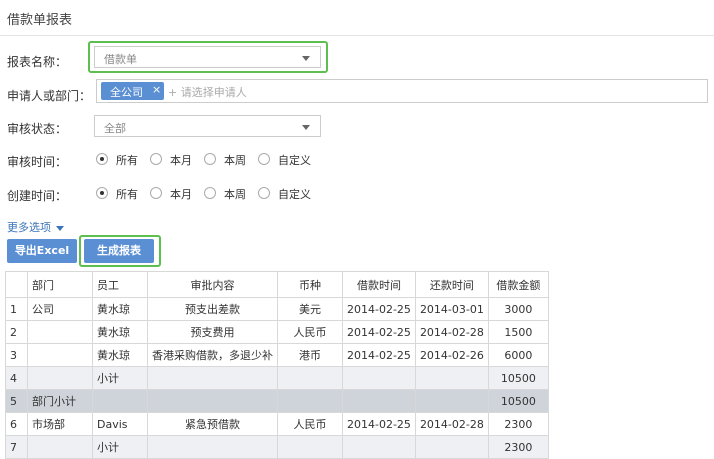 The image size is (714, 459). Describe the element at coordinates (518, 355) in the screenshot. I see `cell-amount: 6000` at that location.